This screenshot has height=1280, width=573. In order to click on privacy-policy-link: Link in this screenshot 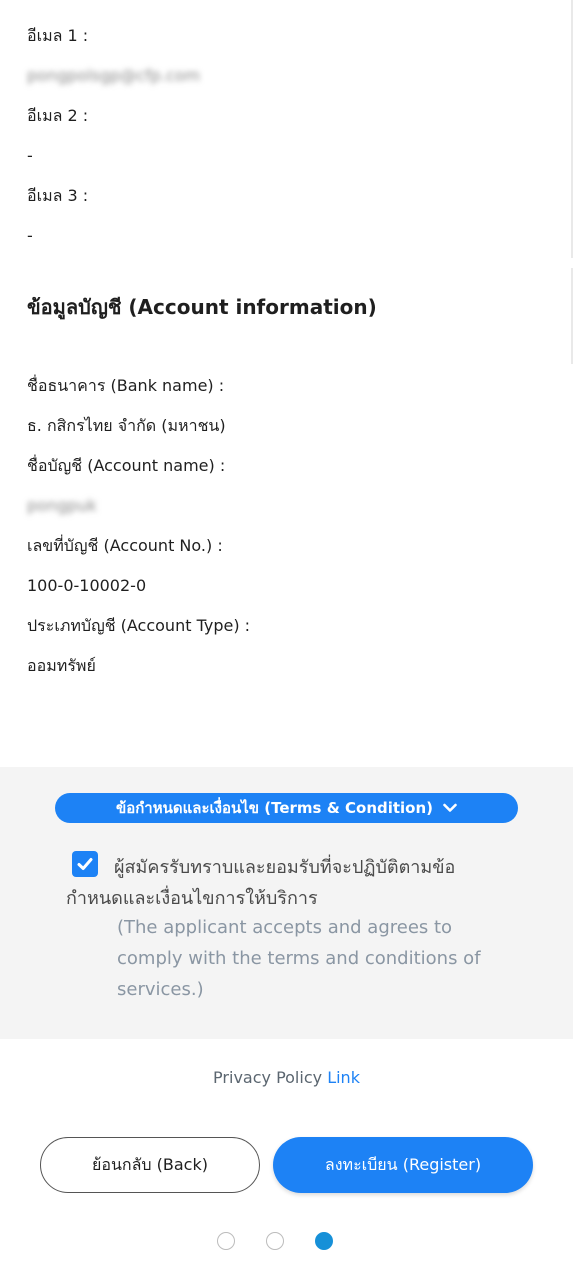, I will do `click(343, 1077)`.